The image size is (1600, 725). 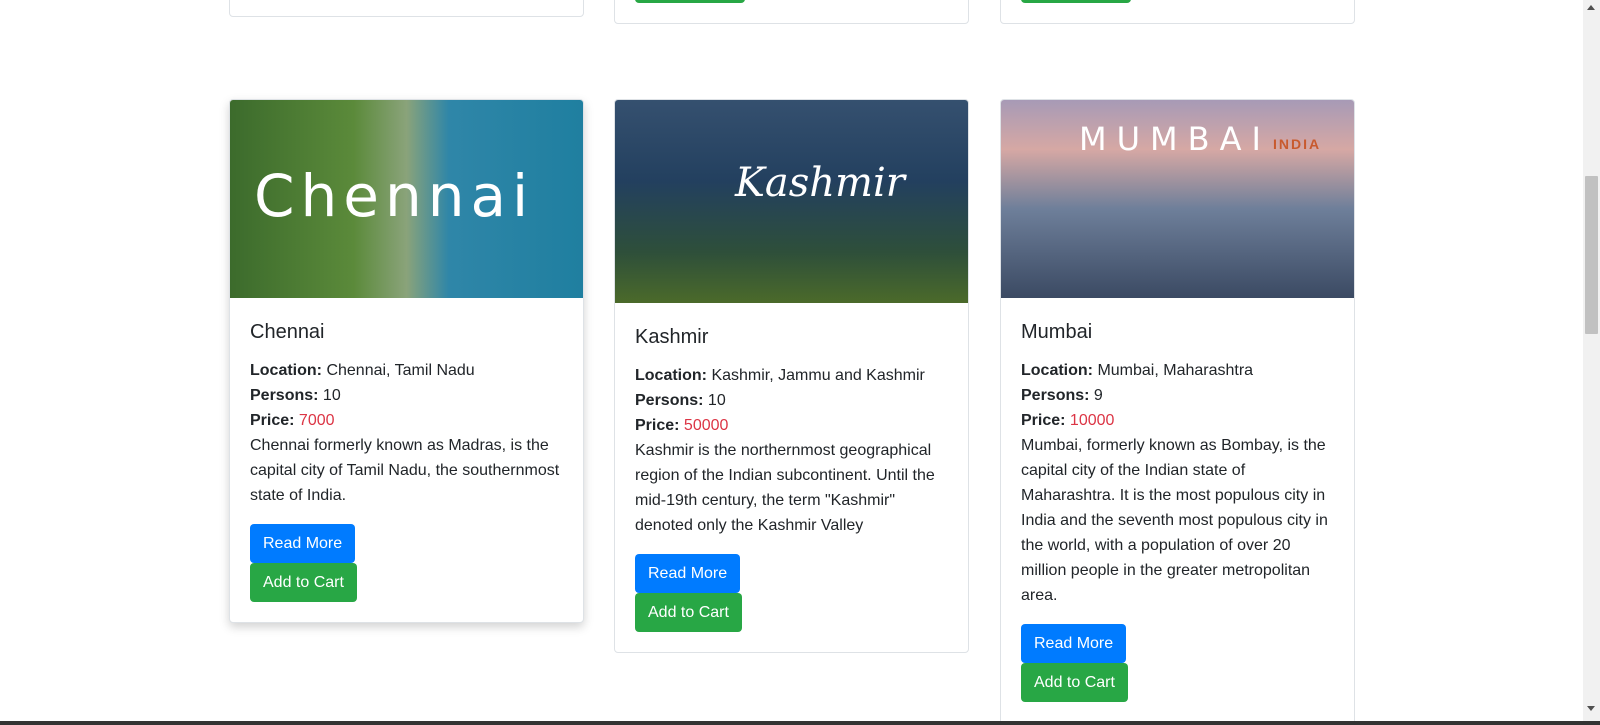 What do you see at coordinates (1057, 332) in the screenshot?
I see `card-title: Mumbai` at bounding box center [1057, 332].